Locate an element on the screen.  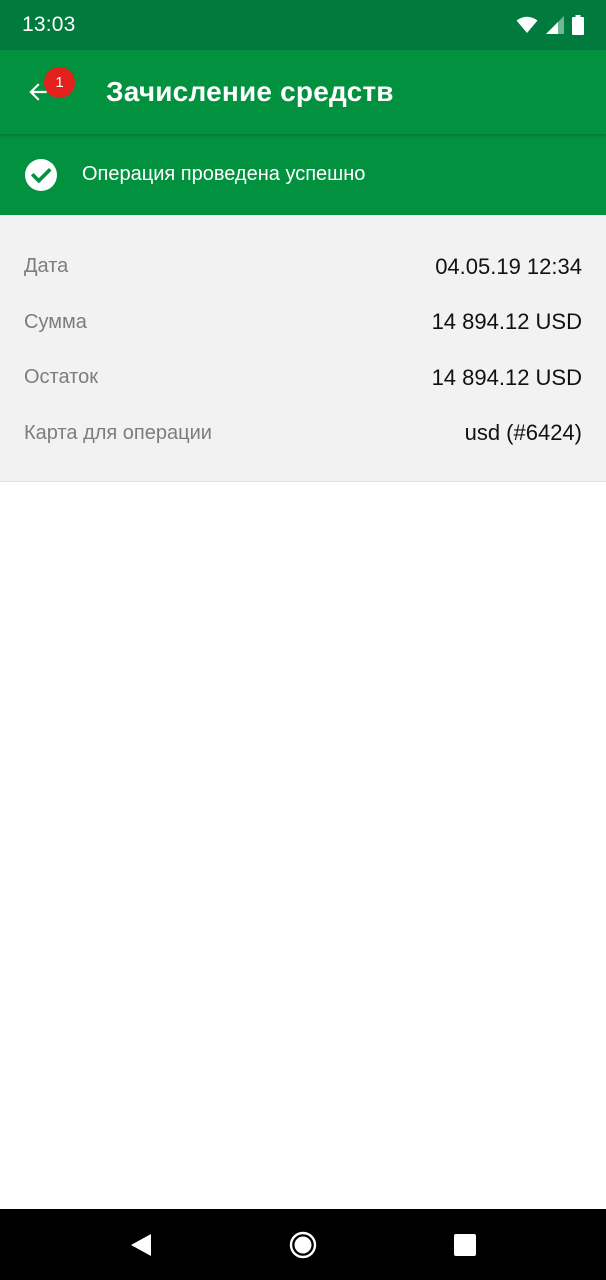
nav-home-button is located at coordinates (303, 1245).